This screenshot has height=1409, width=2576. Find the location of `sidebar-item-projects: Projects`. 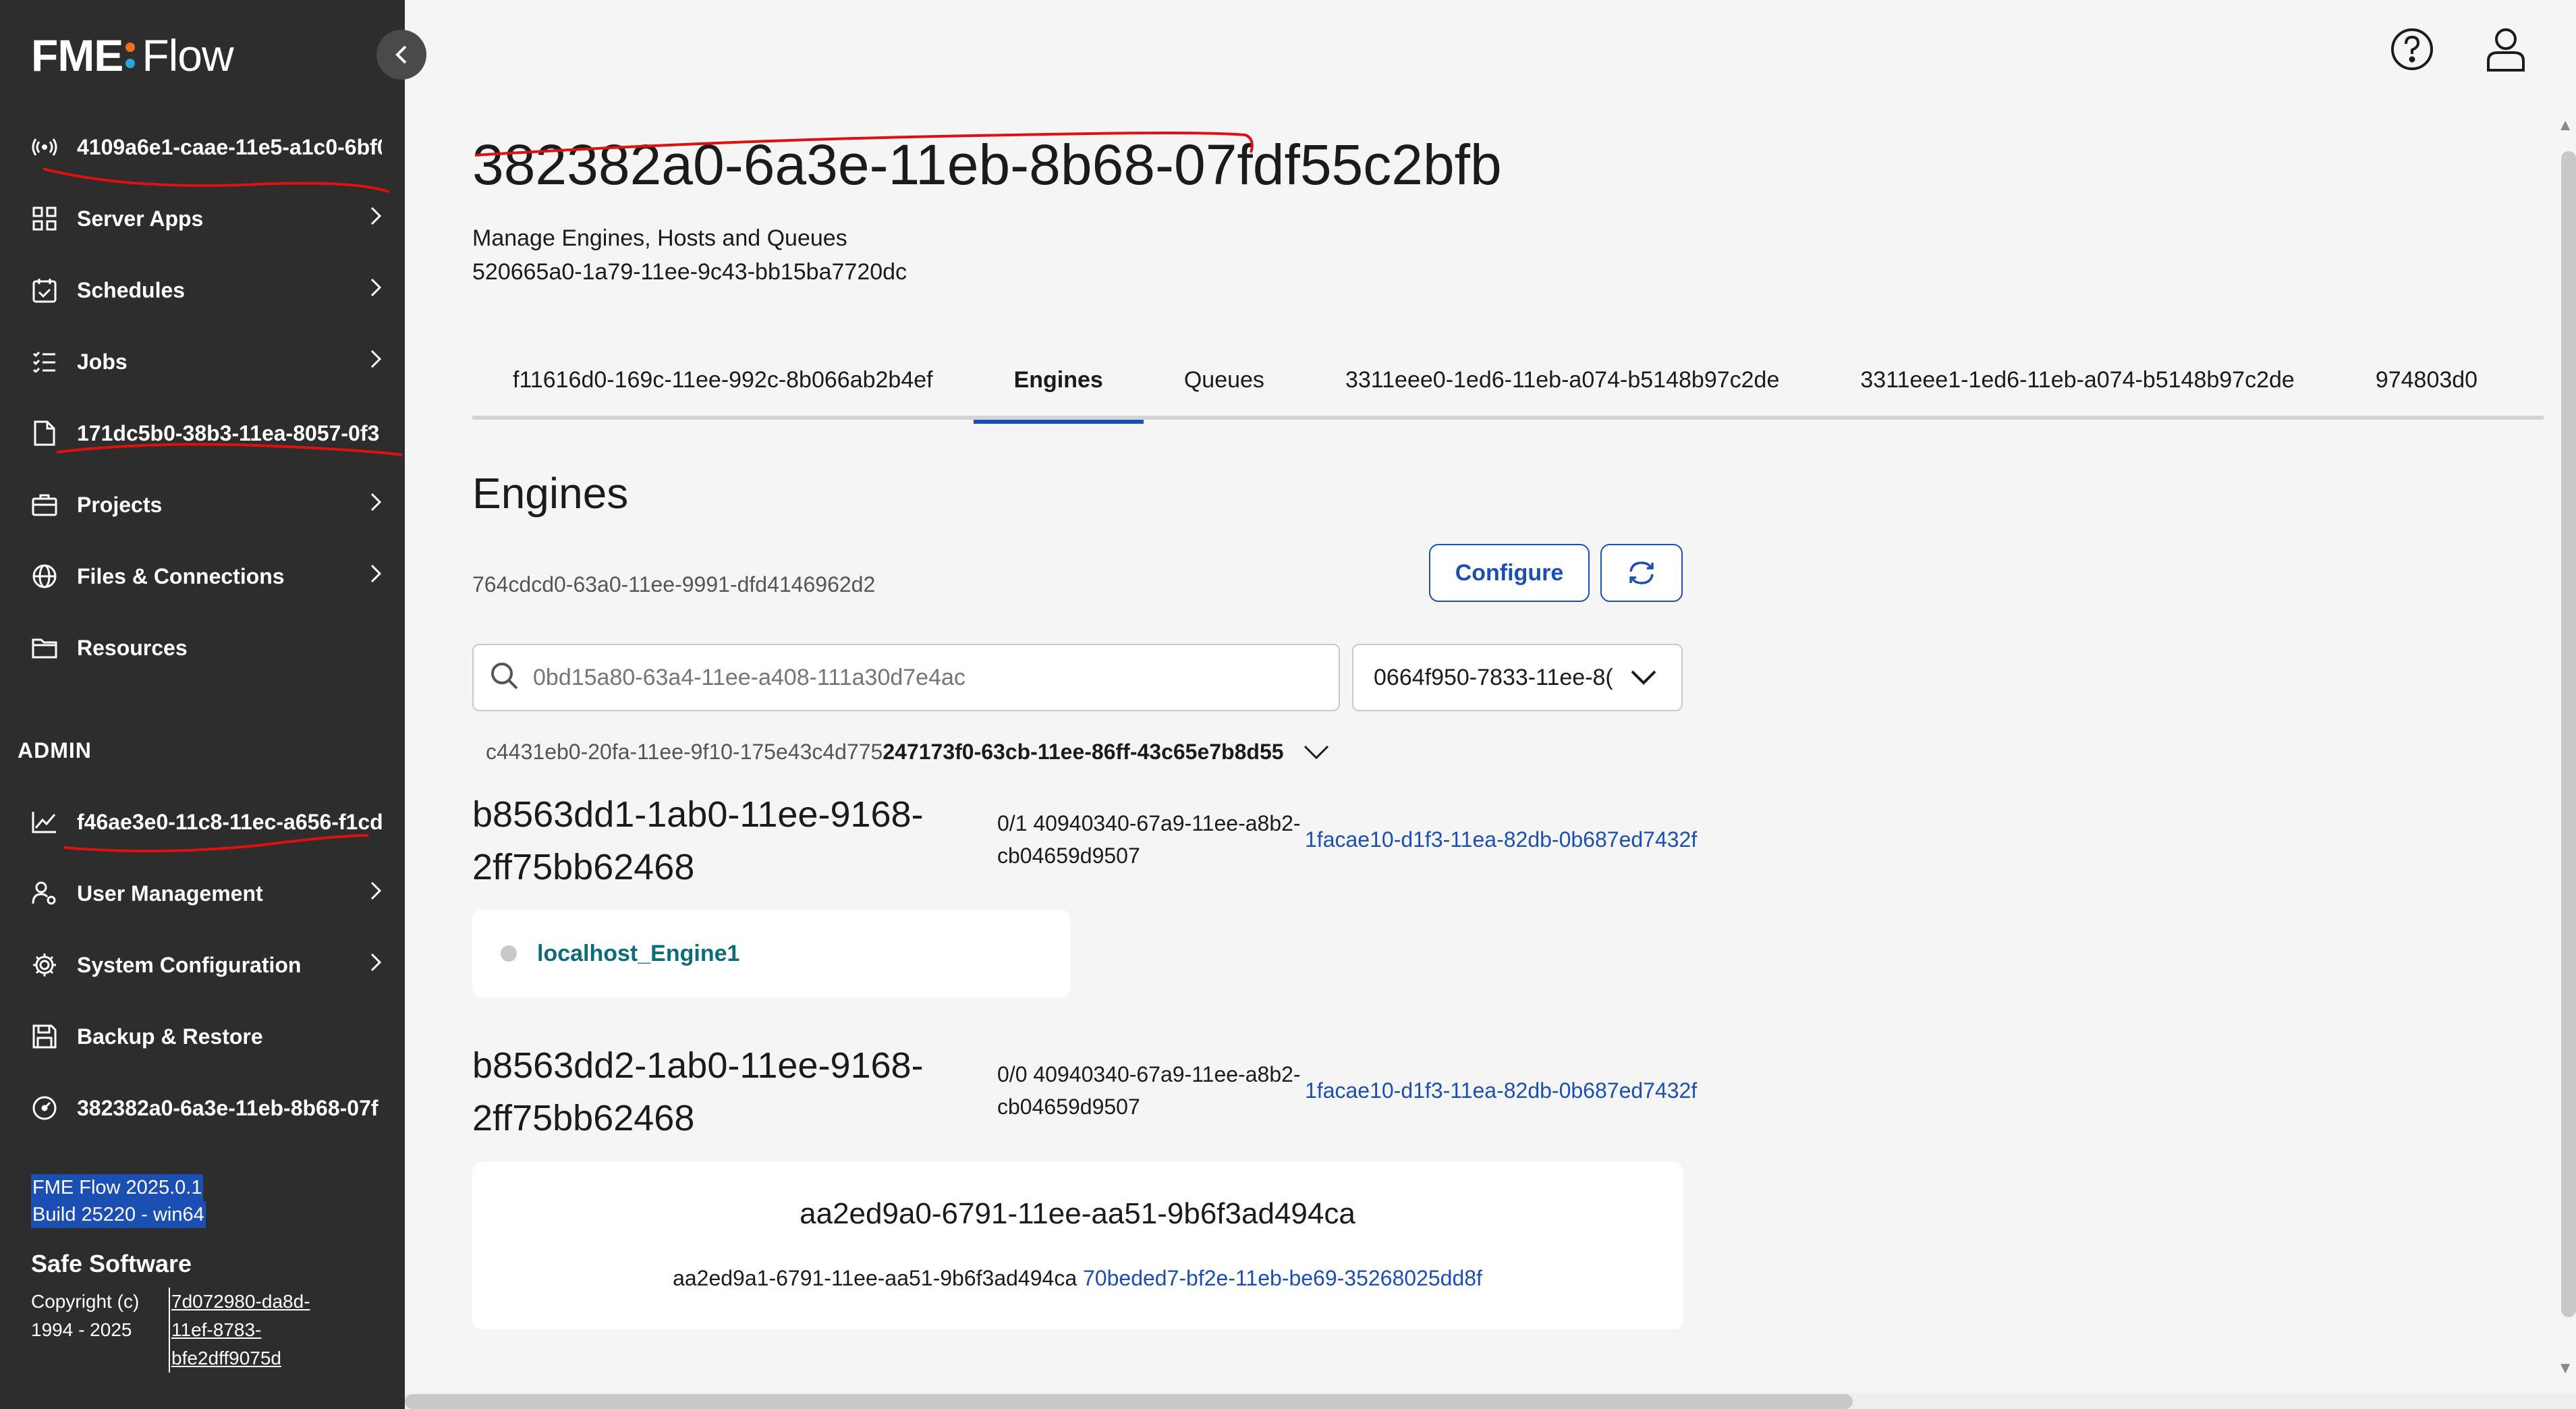

sidebar-item-projects: Projects is located at coordinates (206, 505).